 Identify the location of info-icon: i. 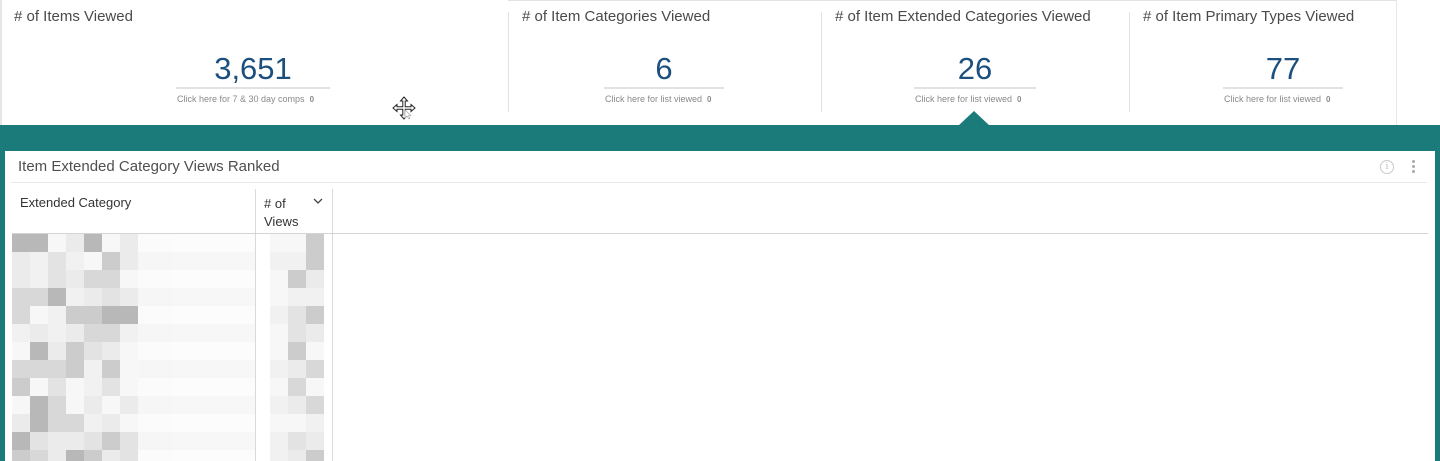
(1387, 167).